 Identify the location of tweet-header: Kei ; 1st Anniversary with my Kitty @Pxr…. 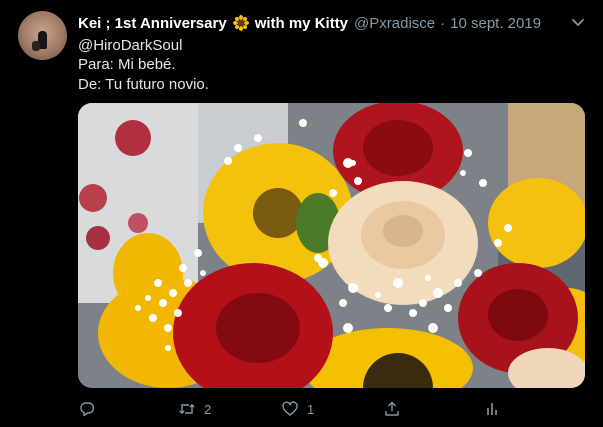
(309, 23).